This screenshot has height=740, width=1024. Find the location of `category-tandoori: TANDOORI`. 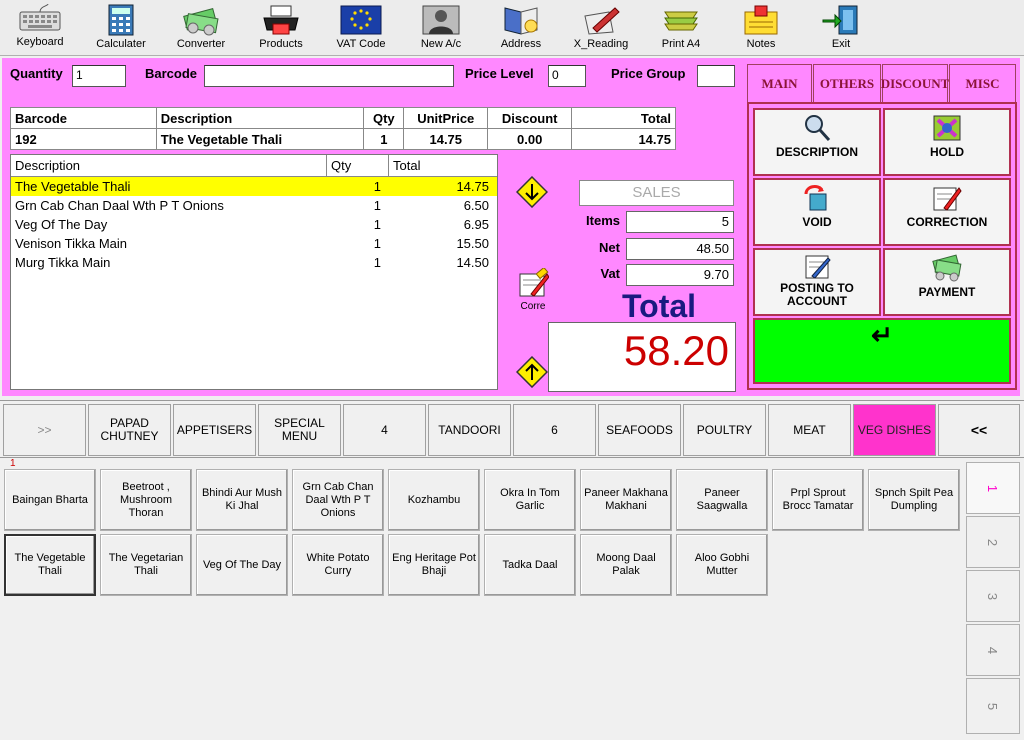

category-tandoori: TANDOORI is located at coordinates (469, 430).